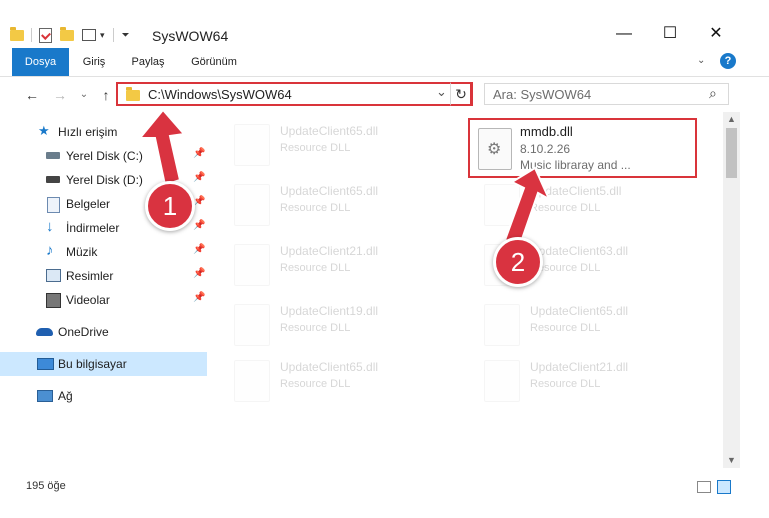 Image resolution: width=769 pixels, height=518 pixels. Describe the element at coordinates (170, 206) in the screenshot. I see `callout-1: 1` at that location.